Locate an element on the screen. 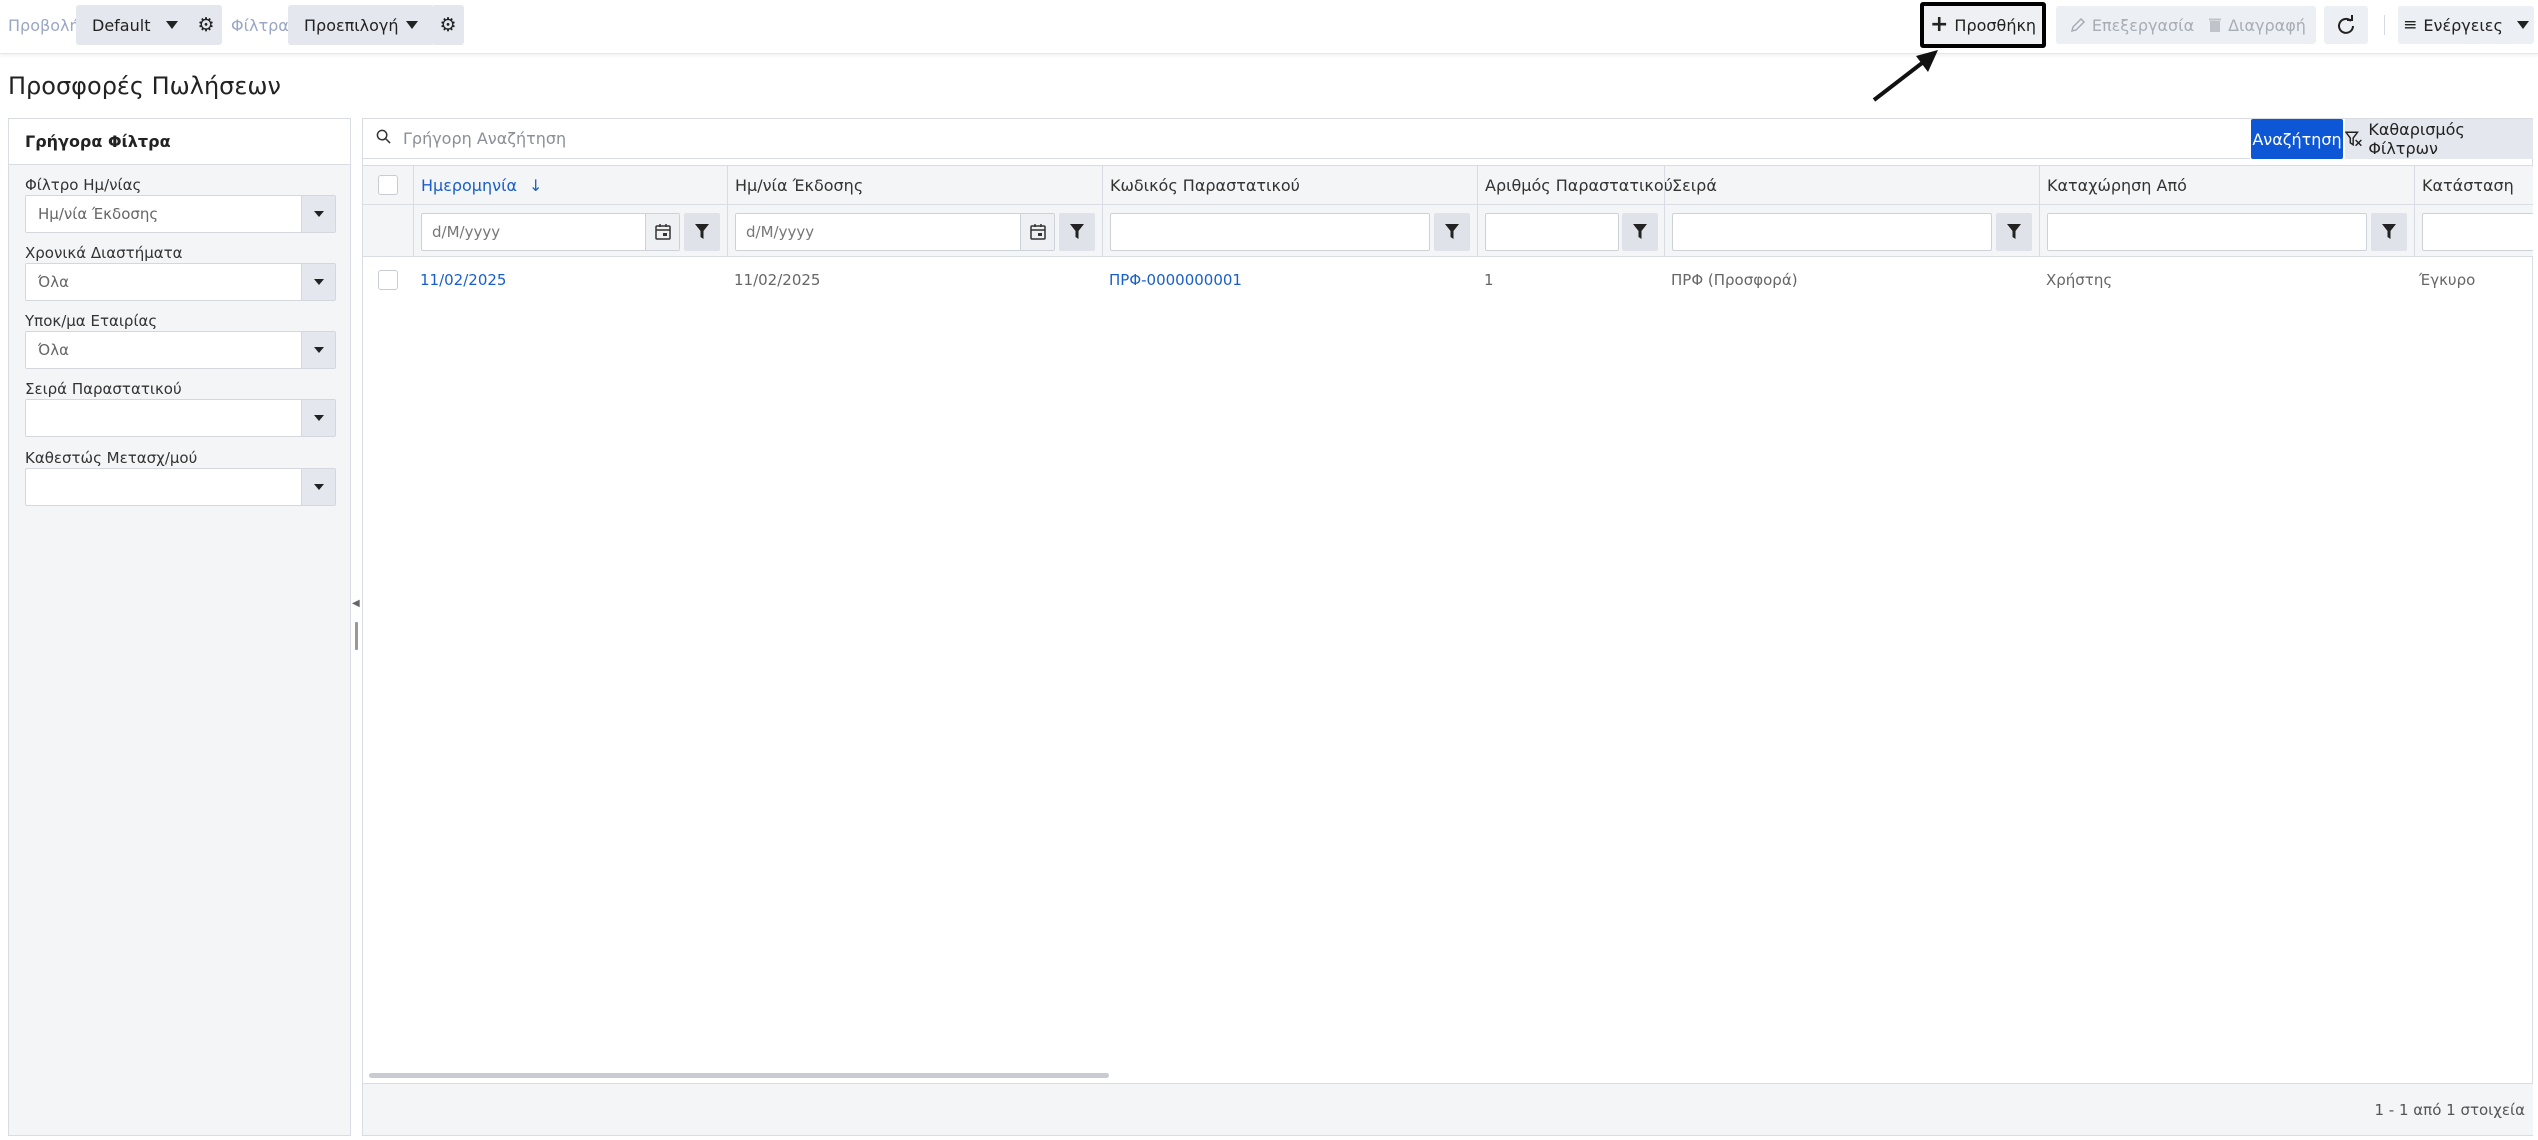 The height and width of the screenshot is (1140, 2538). refresh-icon is located at coordinates (2346, 24).